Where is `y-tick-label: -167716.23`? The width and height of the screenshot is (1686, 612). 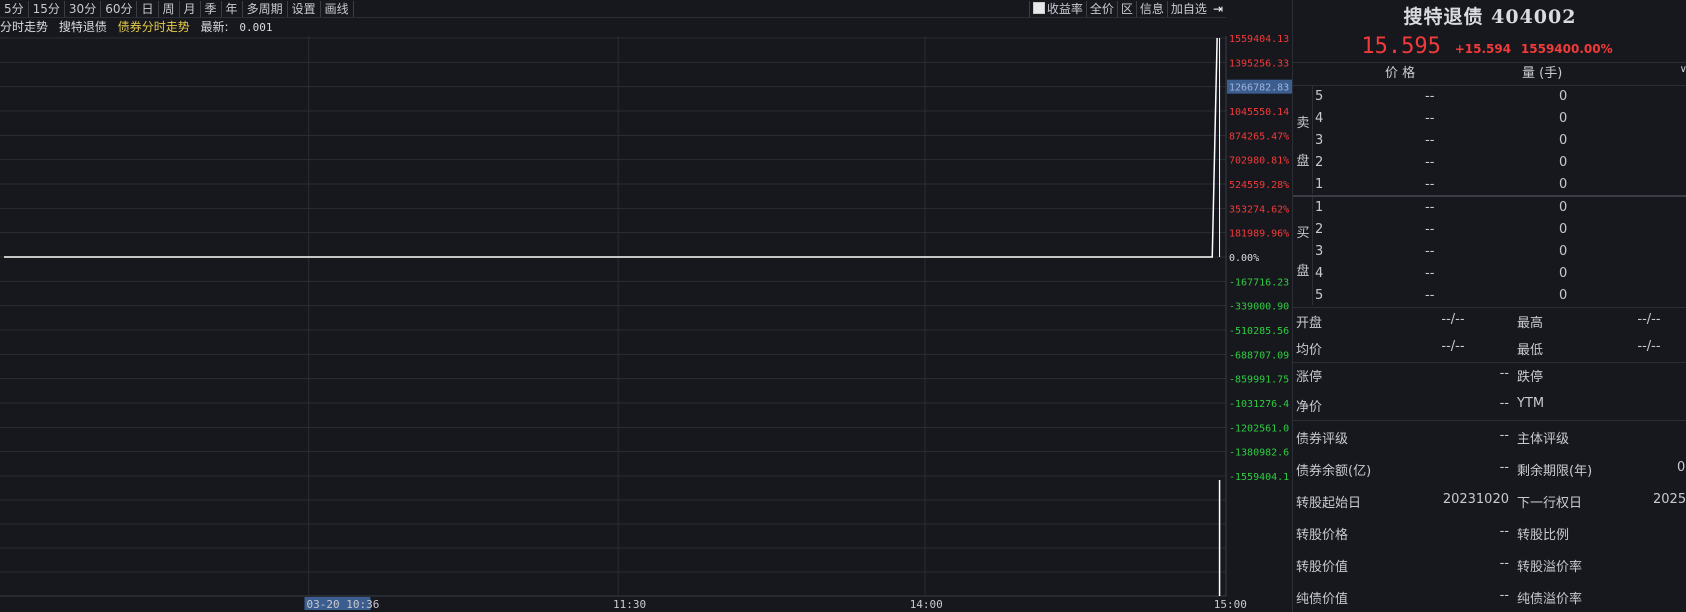 y-tick-label: -167716.23 is located at coordinates (1259, 282).